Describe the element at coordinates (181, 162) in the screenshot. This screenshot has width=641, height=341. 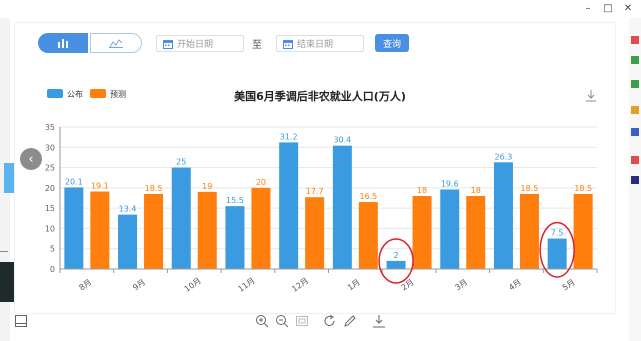
I see `data-label: 25` at that location.